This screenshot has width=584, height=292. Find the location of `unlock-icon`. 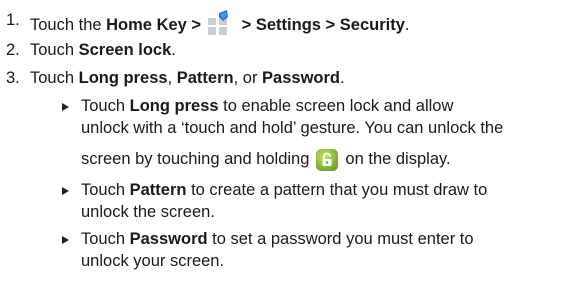

unlock-icon is located at coordinates (327, 162).